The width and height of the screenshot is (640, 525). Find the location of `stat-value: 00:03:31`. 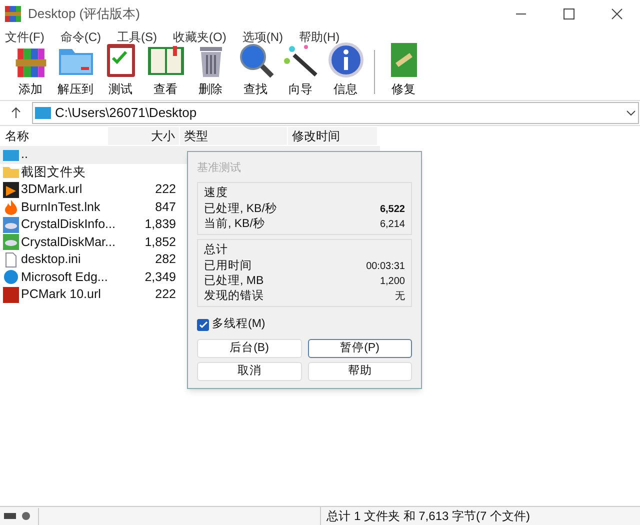

stat-value: 00:03:31 is located at coordinates (385, 267).